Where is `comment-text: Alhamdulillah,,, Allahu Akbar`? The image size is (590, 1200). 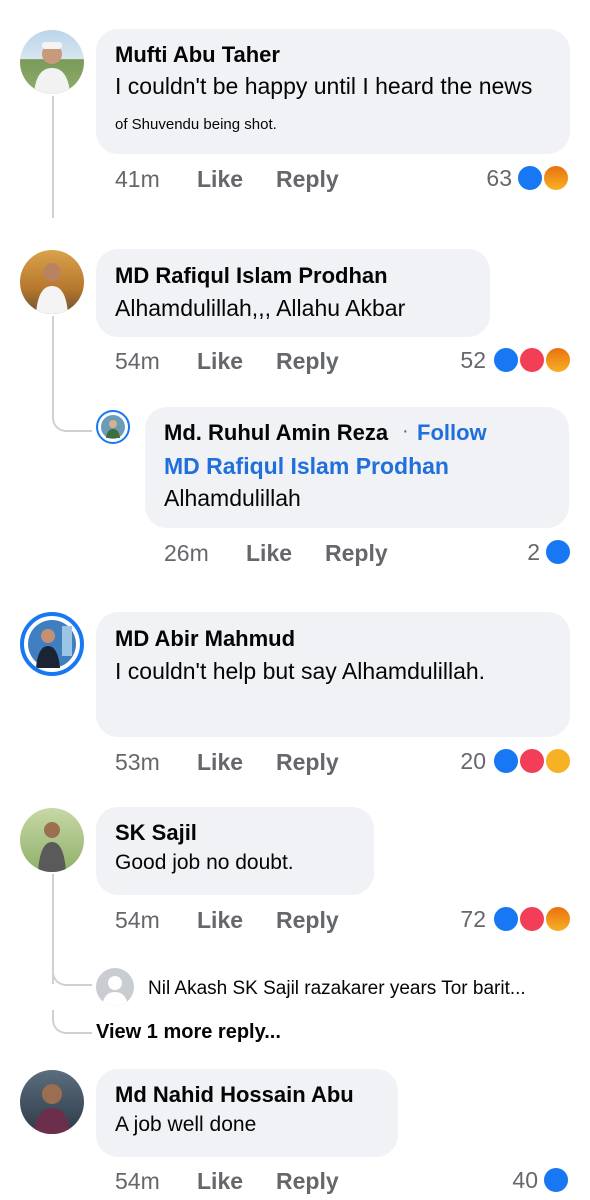
comment-text: Alhamdulillah,,, Allahu Akbar is located at coordinates (260, 308).